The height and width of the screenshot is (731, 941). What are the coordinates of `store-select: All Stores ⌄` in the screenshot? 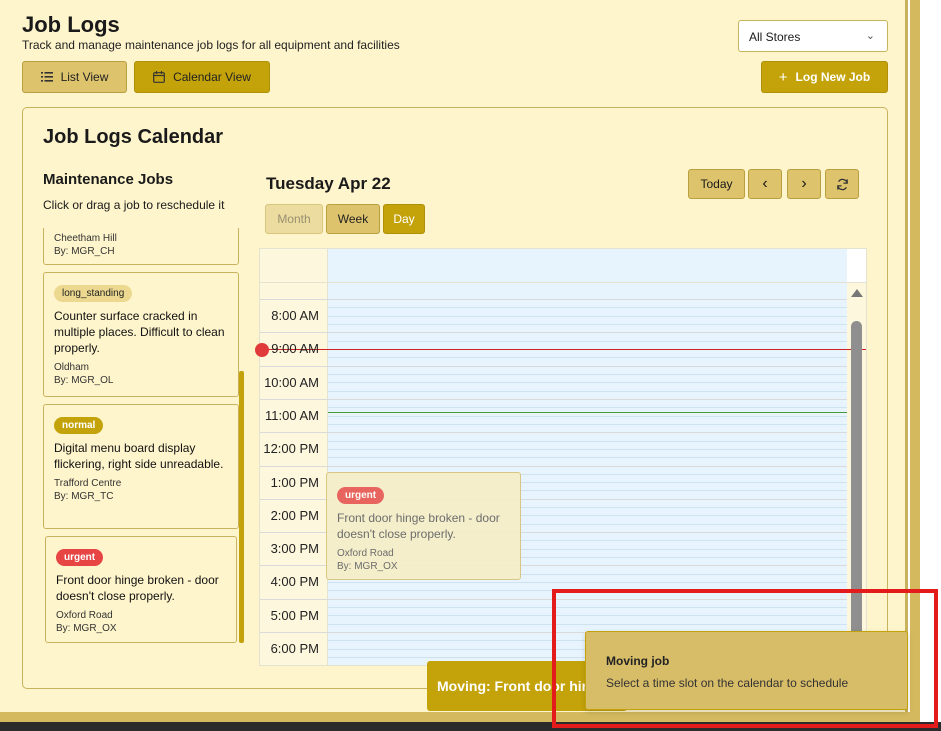 It's located at (813, 36).